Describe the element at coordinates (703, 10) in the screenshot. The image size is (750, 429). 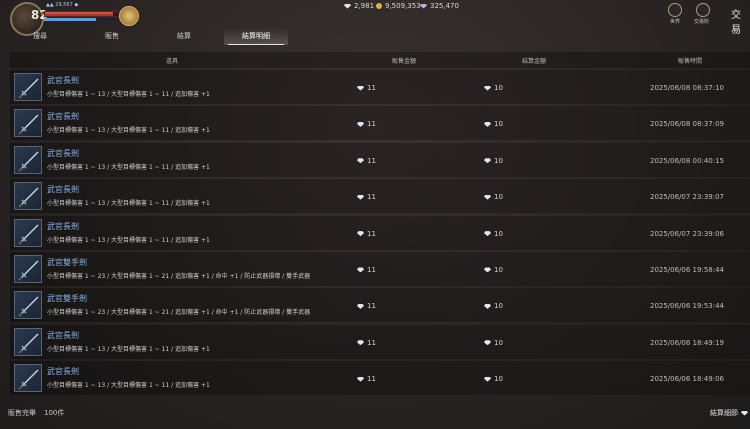
I see `bag-icon` at that location.